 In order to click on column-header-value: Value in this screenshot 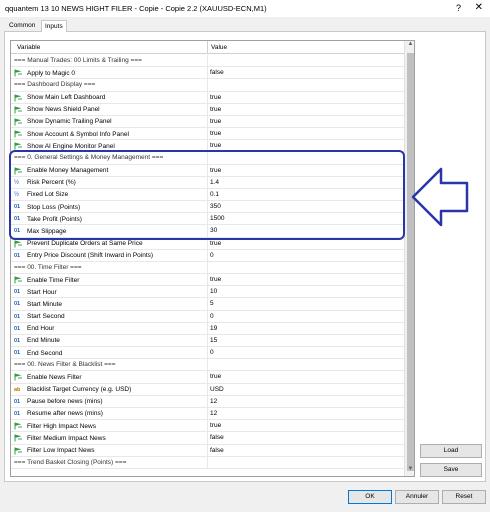, I will do `click(219, 47)`.